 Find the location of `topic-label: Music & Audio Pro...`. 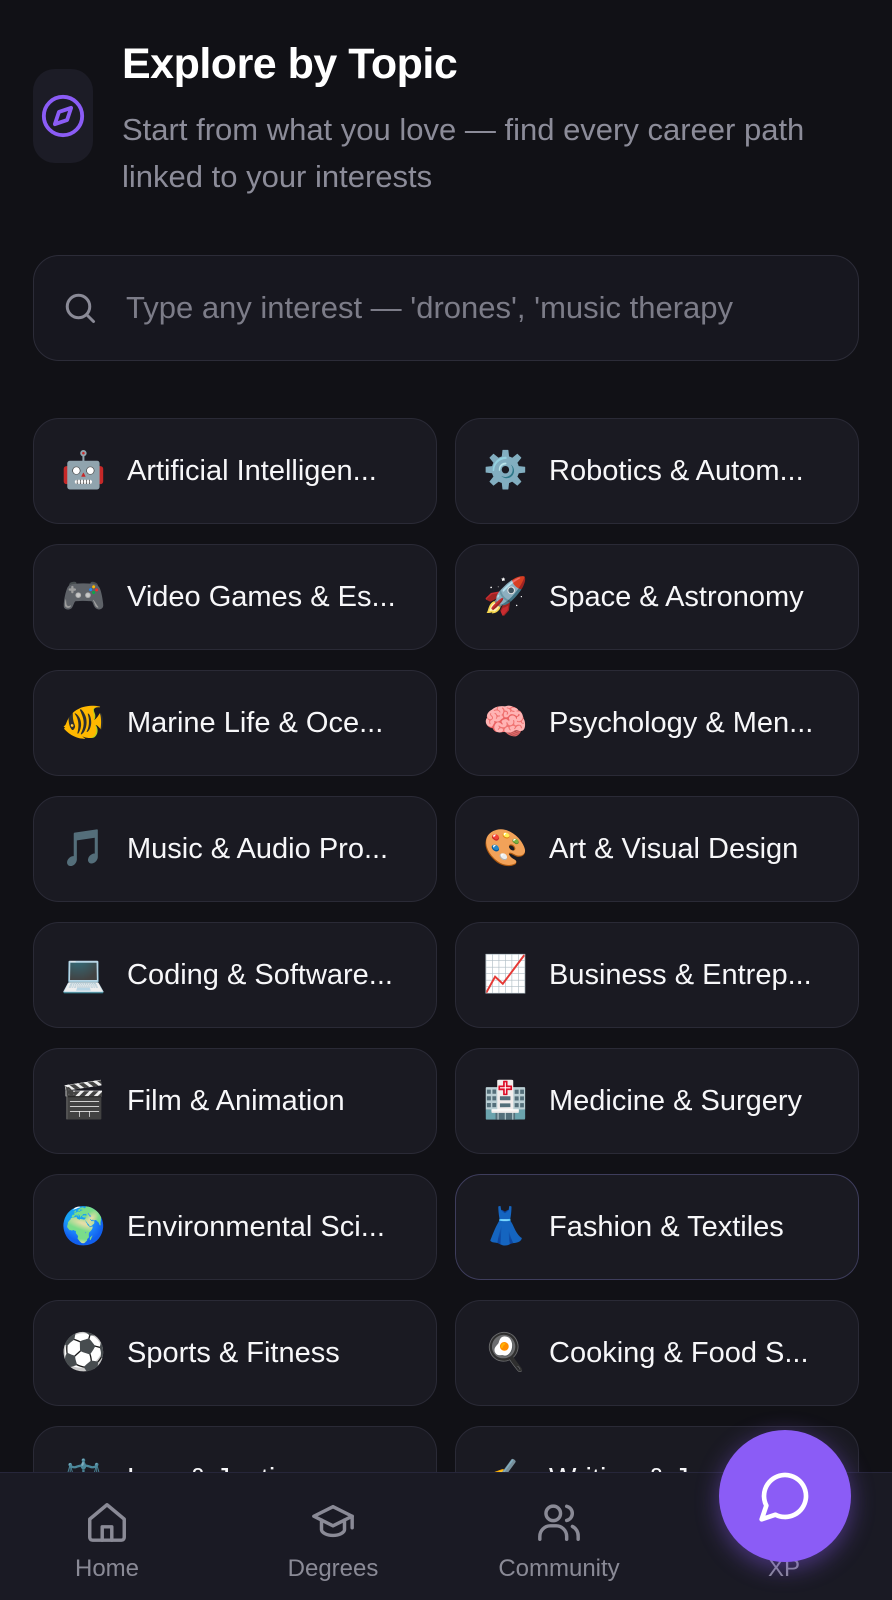

topic-label: Music & Audio Pro... is located at coordinates (258, 848).